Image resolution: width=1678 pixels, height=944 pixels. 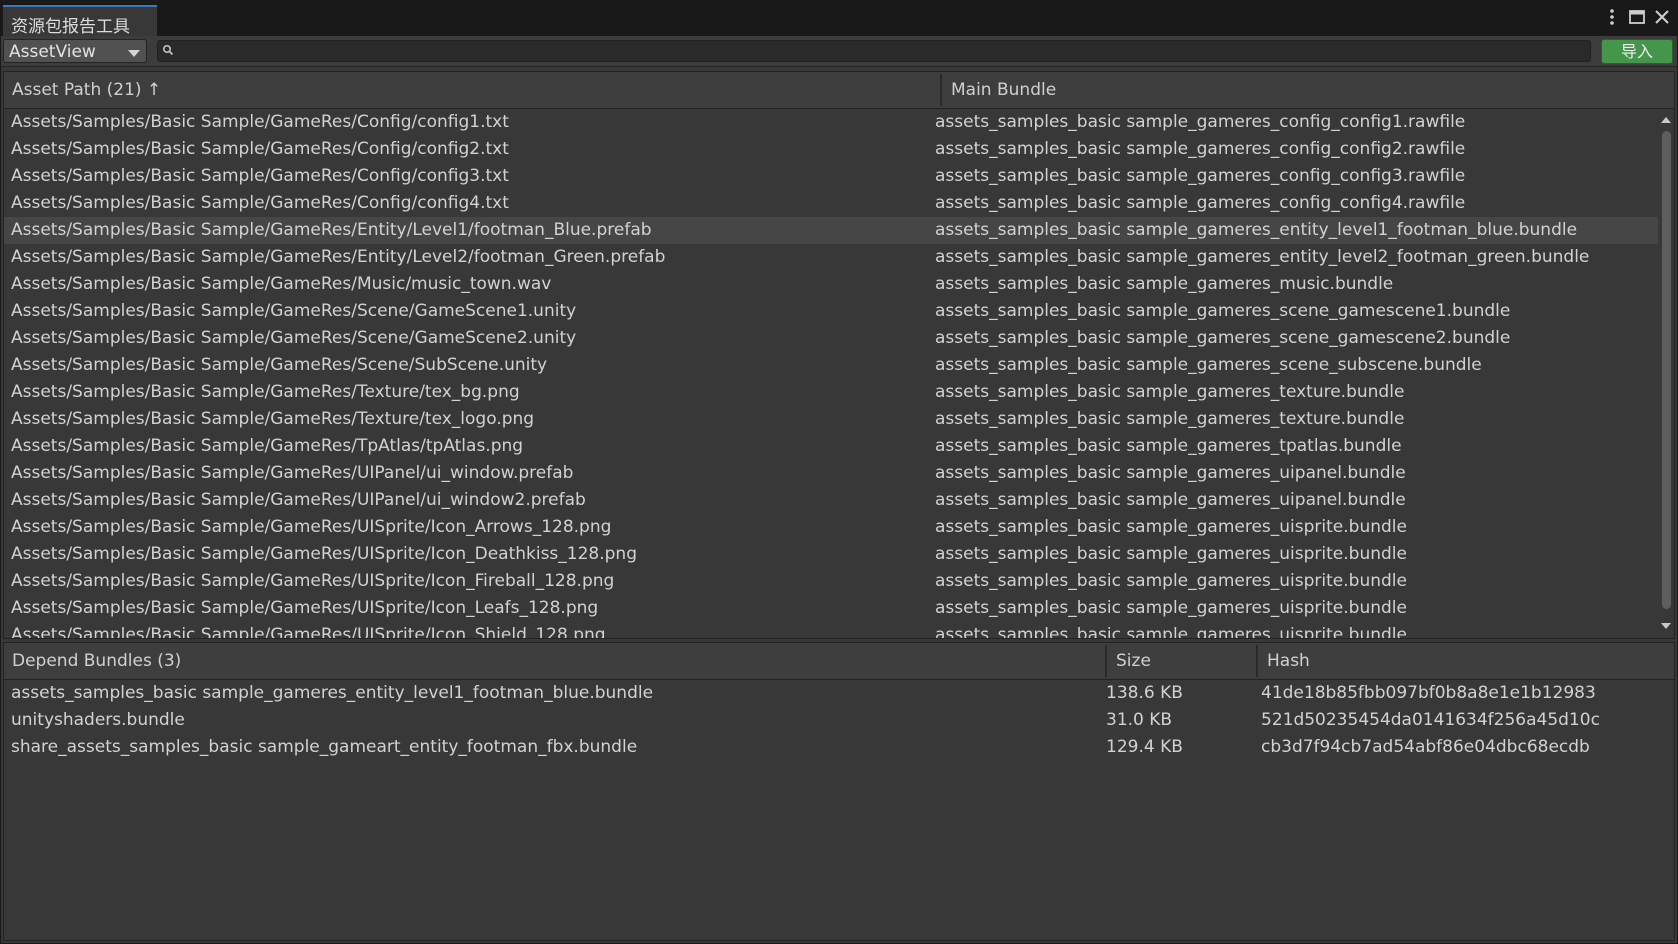 What do you see at coordinates (1428, 693) in the screenshot?
I see `hash-cell: 41de18b85fbb097bf0b8a8e1e1b12983` at bounding box center [1428, 693].